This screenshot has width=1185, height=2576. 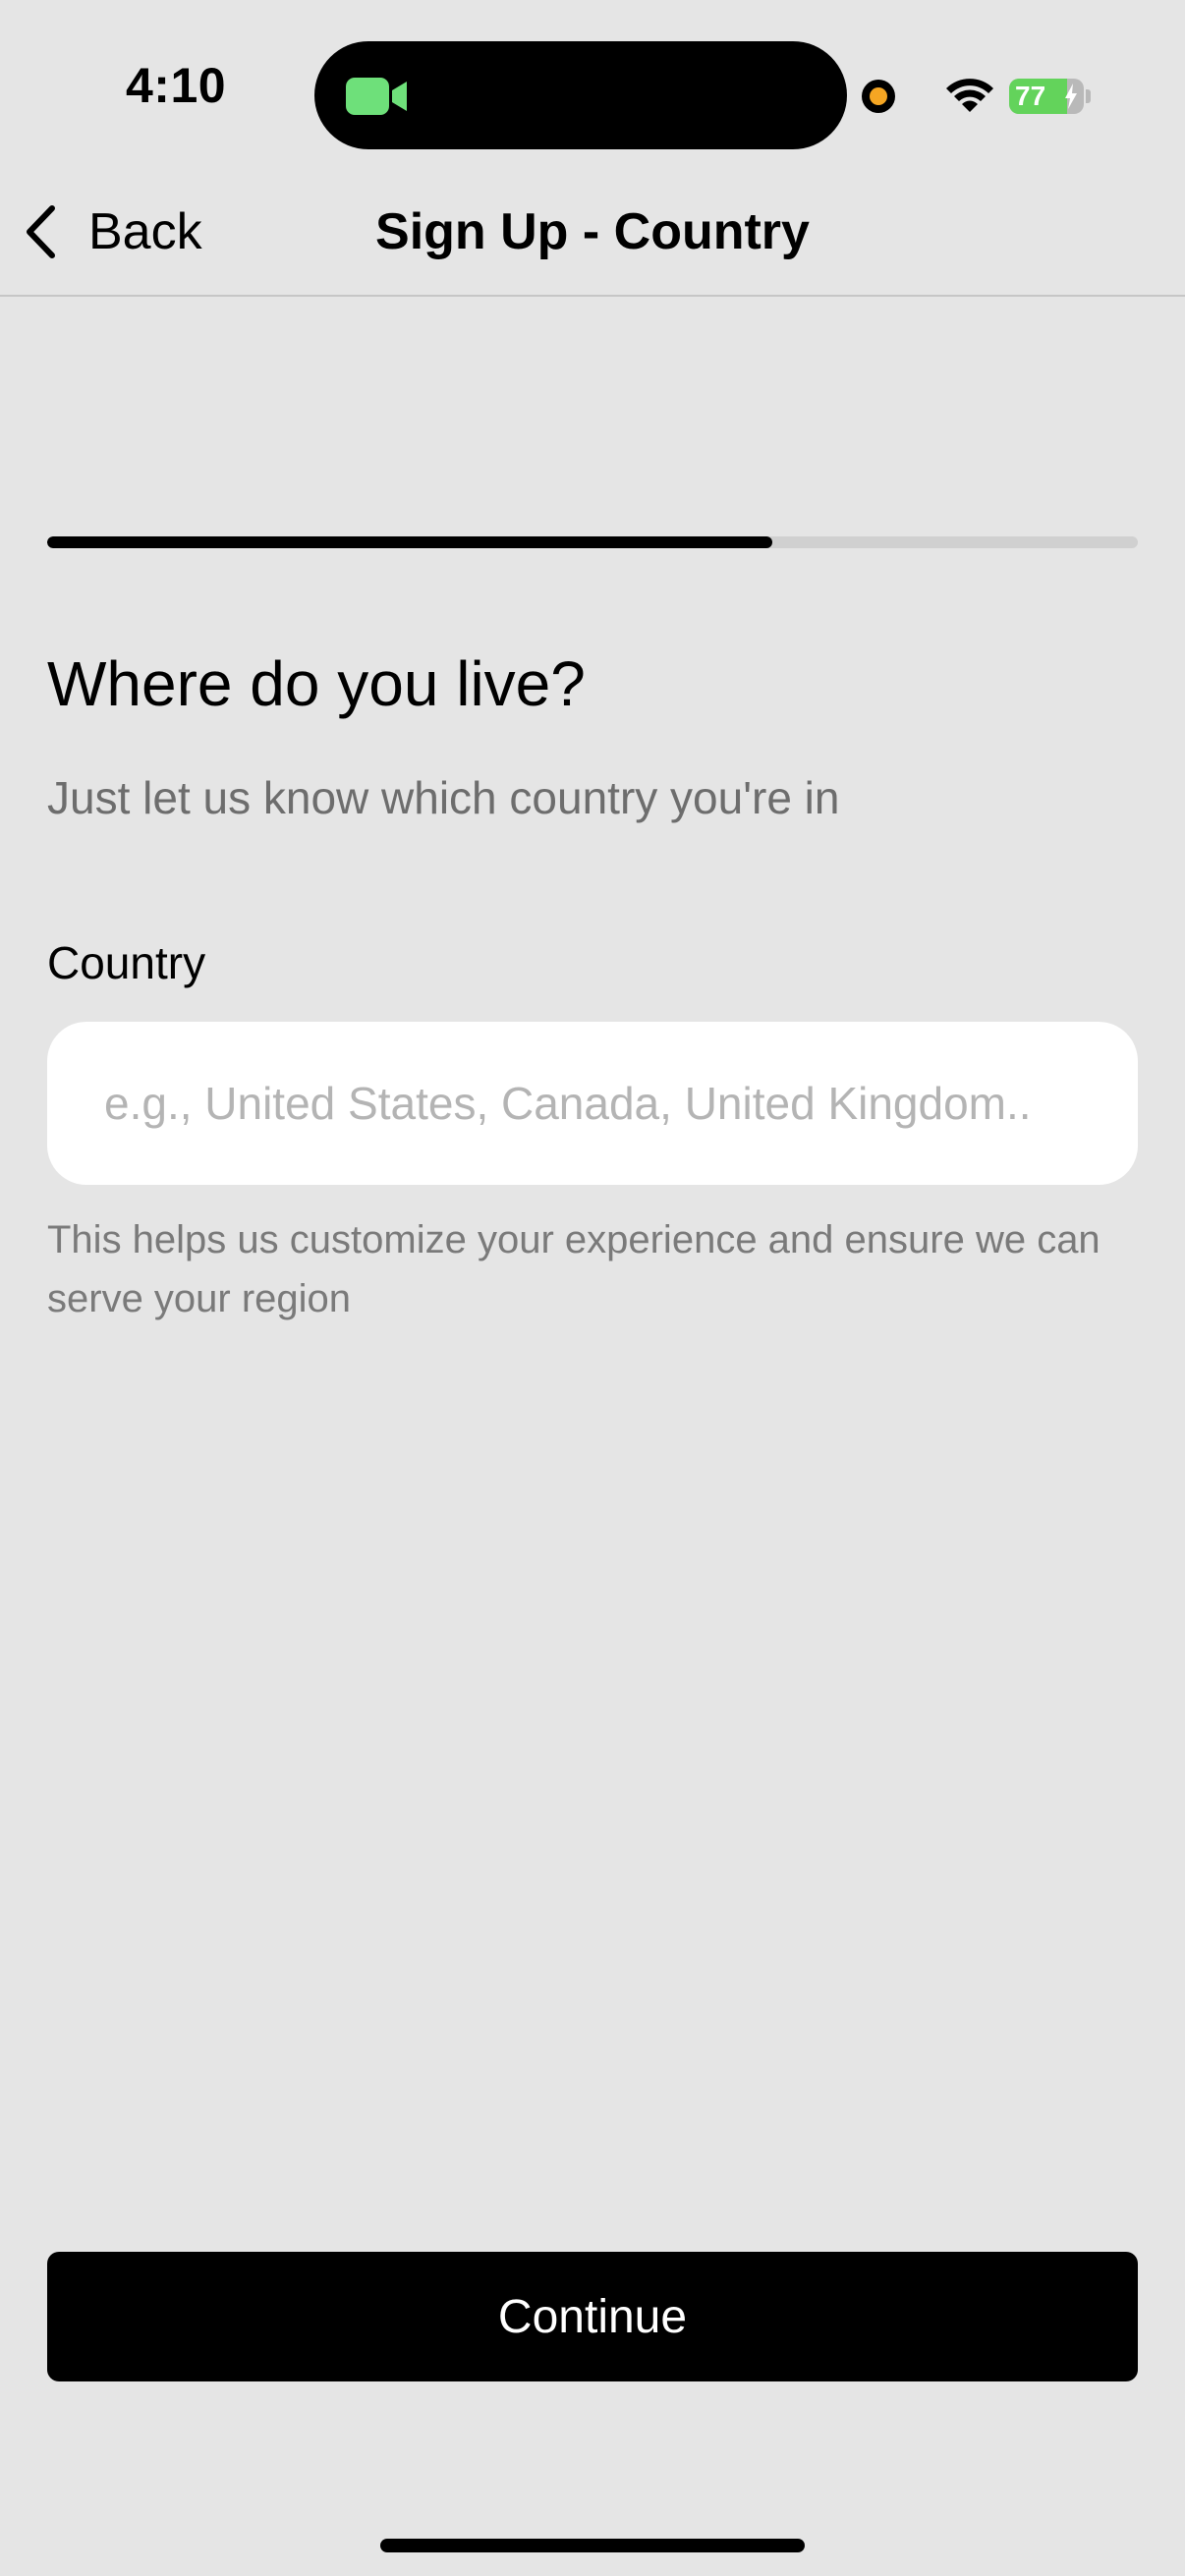 What do you see at coordinates (127, 962) in the screenshot?
I see `country-field-label: Country` at bounding box center [127, 962].